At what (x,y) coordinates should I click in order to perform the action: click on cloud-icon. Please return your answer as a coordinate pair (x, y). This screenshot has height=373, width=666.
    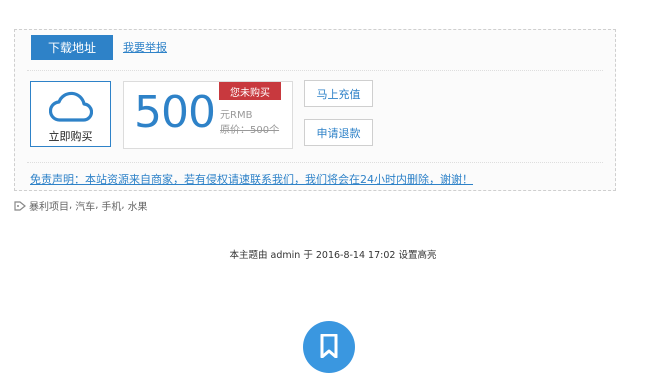
    Looking at the image, I should click on (71, 106).